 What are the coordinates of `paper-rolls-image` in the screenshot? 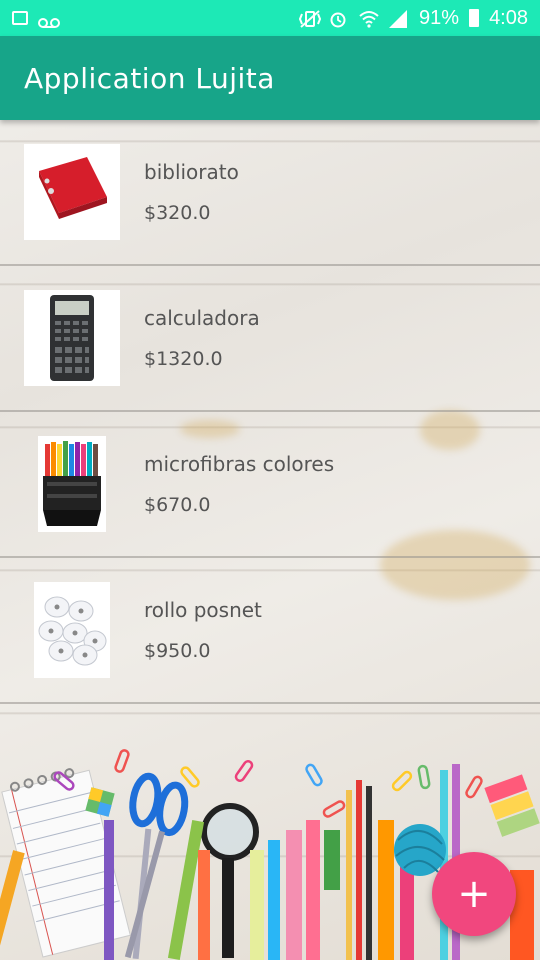 It's located at (72, 630).